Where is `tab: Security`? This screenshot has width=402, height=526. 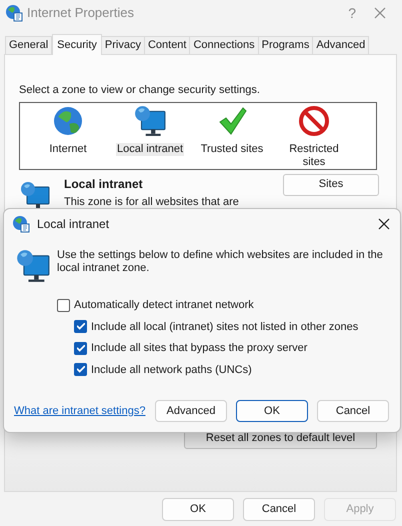 tab: Security is located at coordinates (77, 44).